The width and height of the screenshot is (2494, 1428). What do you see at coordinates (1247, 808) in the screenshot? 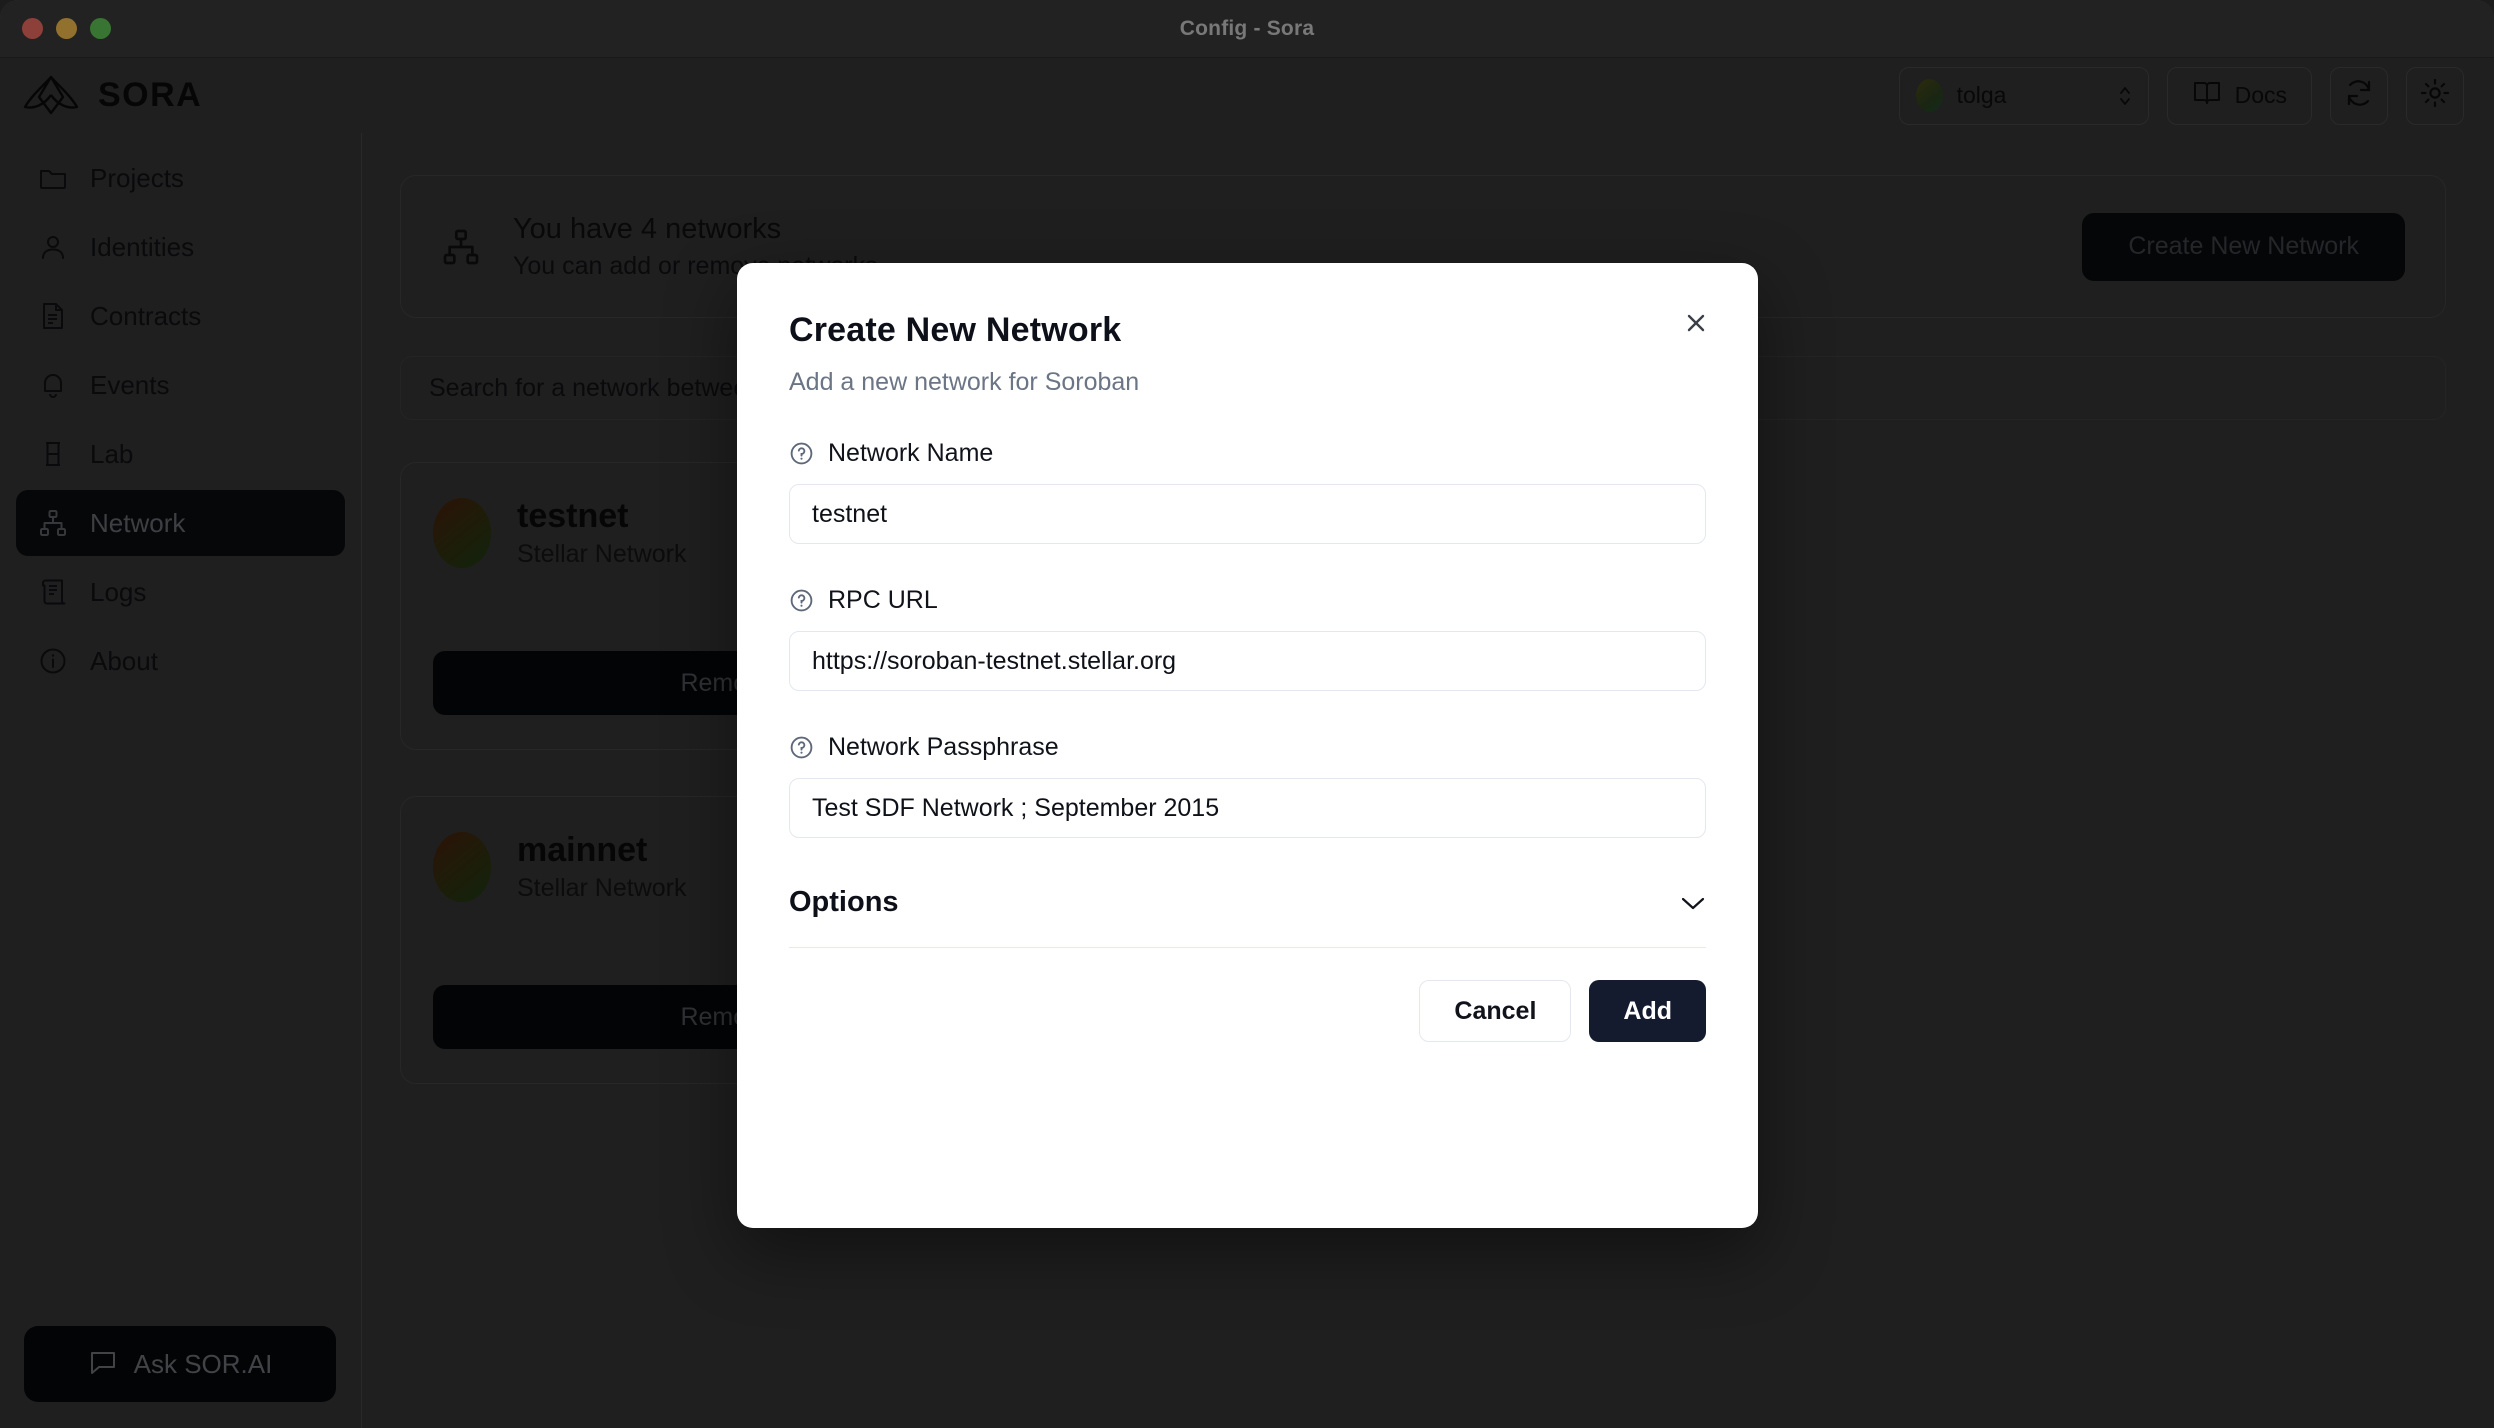
I see `network-passphrase-input: Test SDF Network ; September 2015` at bounding box center [1247, 808].